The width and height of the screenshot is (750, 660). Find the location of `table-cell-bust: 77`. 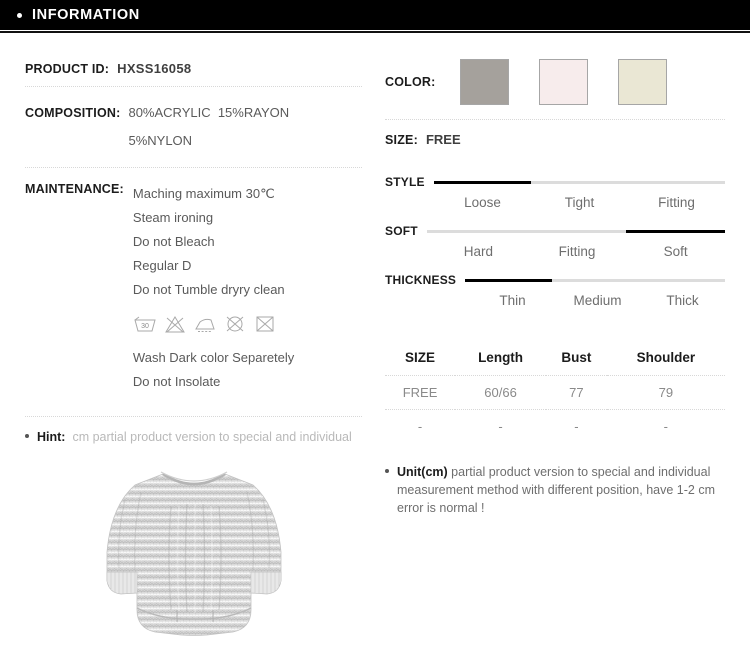

table-cell-bust: 77 is located at coordinates (576, 392).